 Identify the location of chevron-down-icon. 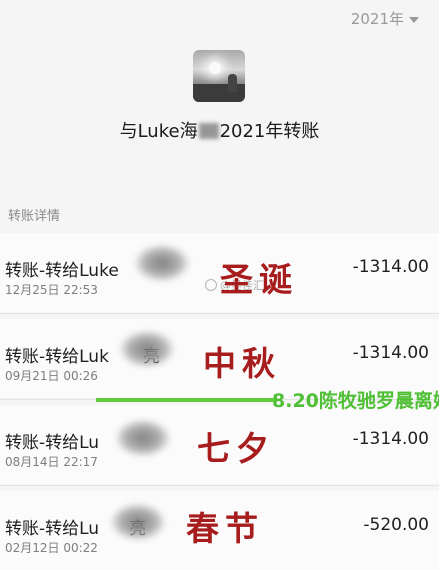
(414, 19).